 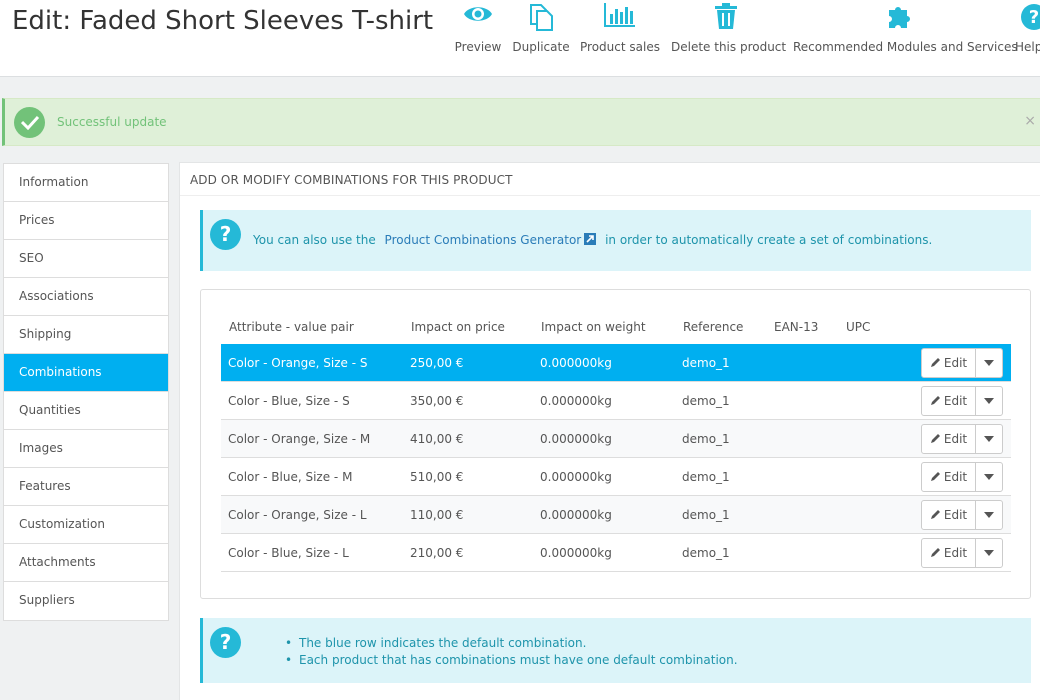 I want to click on tab-quantities: Quantities, so click(x=86, y=411).